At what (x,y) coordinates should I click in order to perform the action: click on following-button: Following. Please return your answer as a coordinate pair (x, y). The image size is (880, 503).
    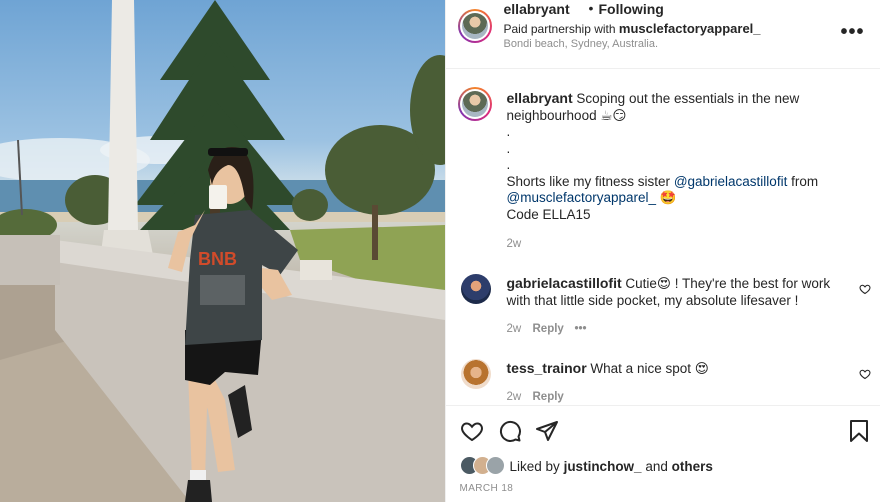
    Looking at the image, I should click on (631, 9).